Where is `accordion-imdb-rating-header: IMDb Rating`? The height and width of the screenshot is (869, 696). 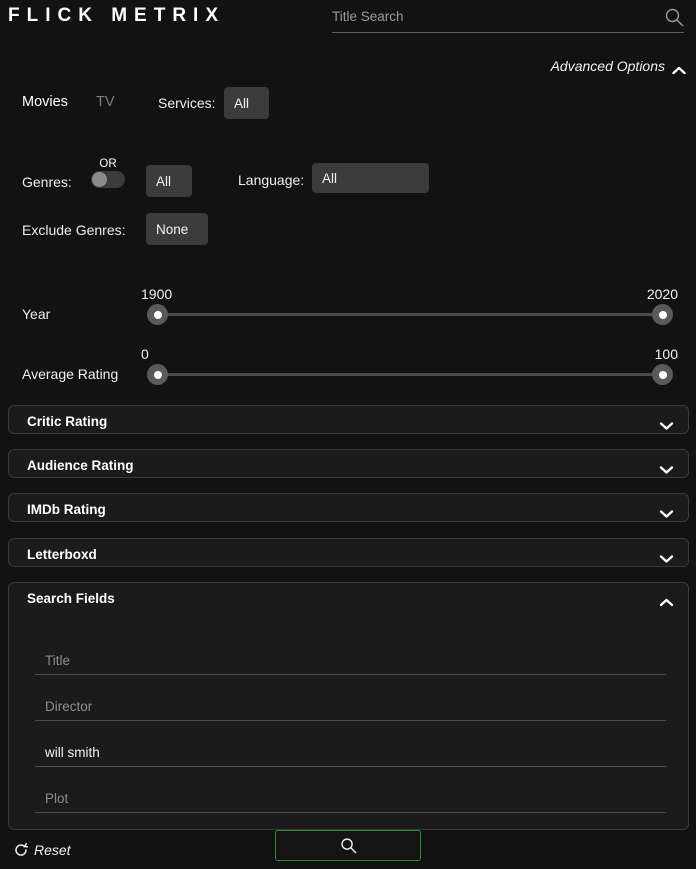
accordion-imdb-rating-header: IMDb Rating is located at coordinates (348, 509).